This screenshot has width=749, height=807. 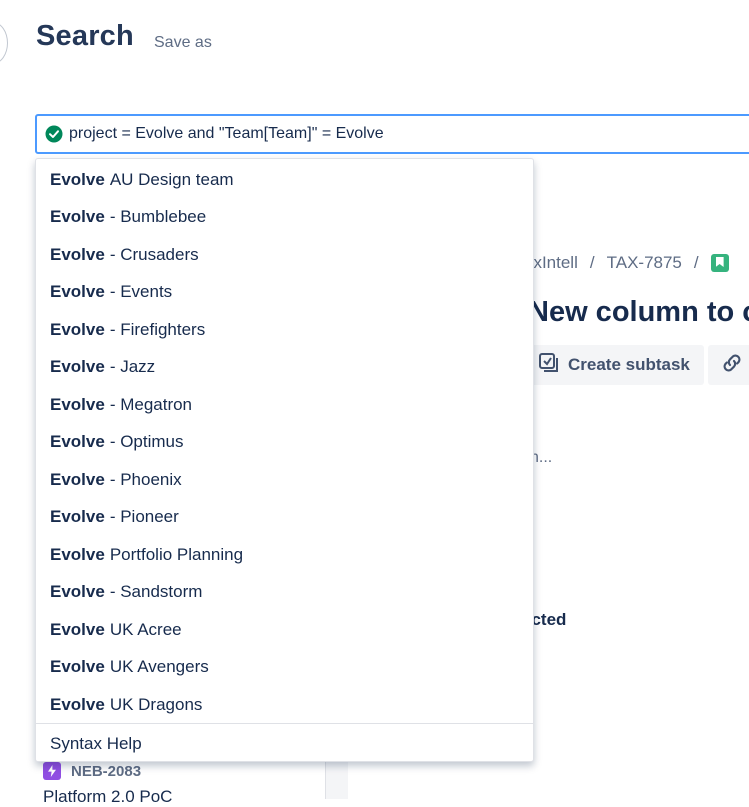 What do you see at coordinates (85, 36) in the screenshot?
I see `page-title: Search` at bounding box center [85, 36].